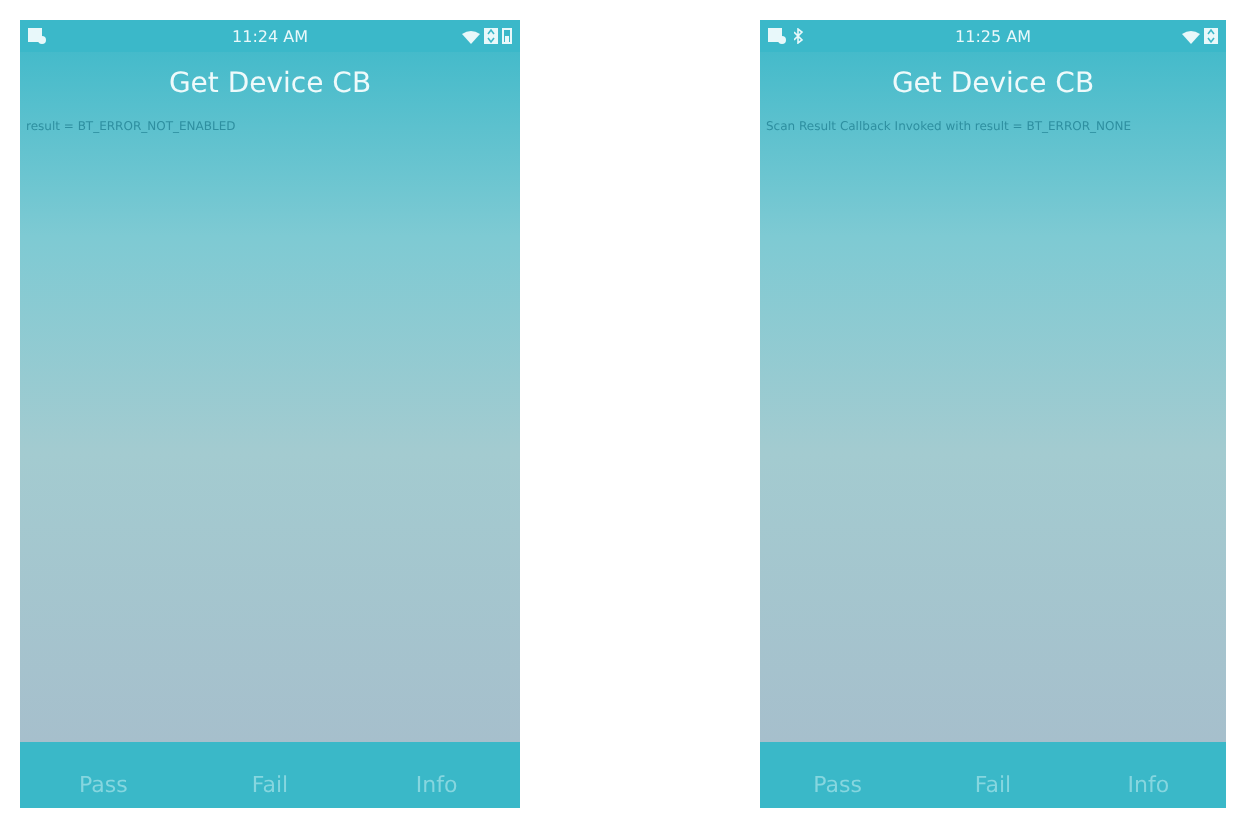  What do you see at coordinates (270, 36) in the screenshot?
I see `status-time: 11:24 AM` at bounding box center [270, 36].